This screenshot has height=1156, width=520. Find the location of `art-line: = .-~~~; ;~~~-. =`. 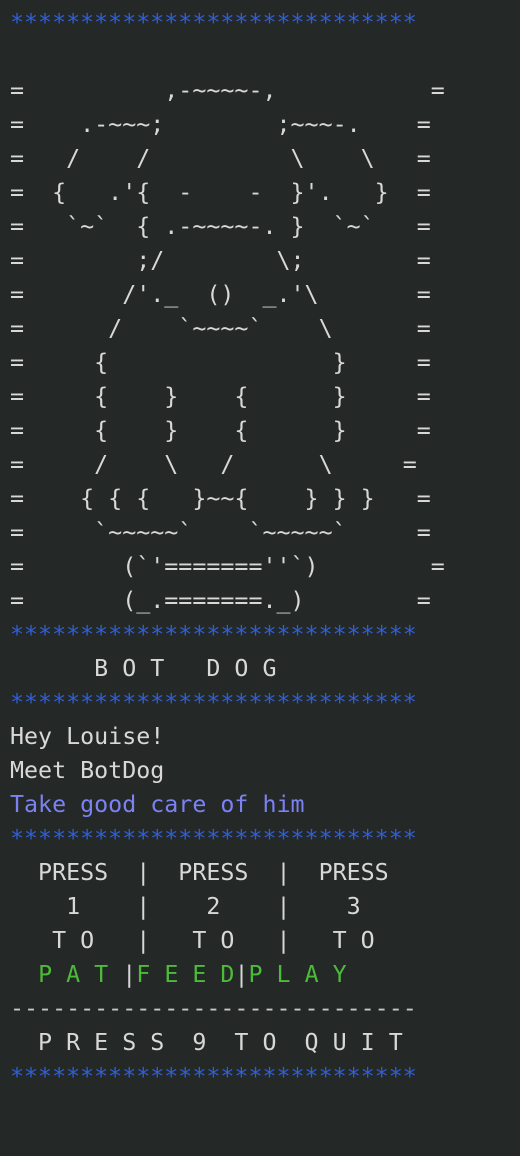

art-line: = .-~~~; ;~~~-. = is located at coordinates (220, 124).